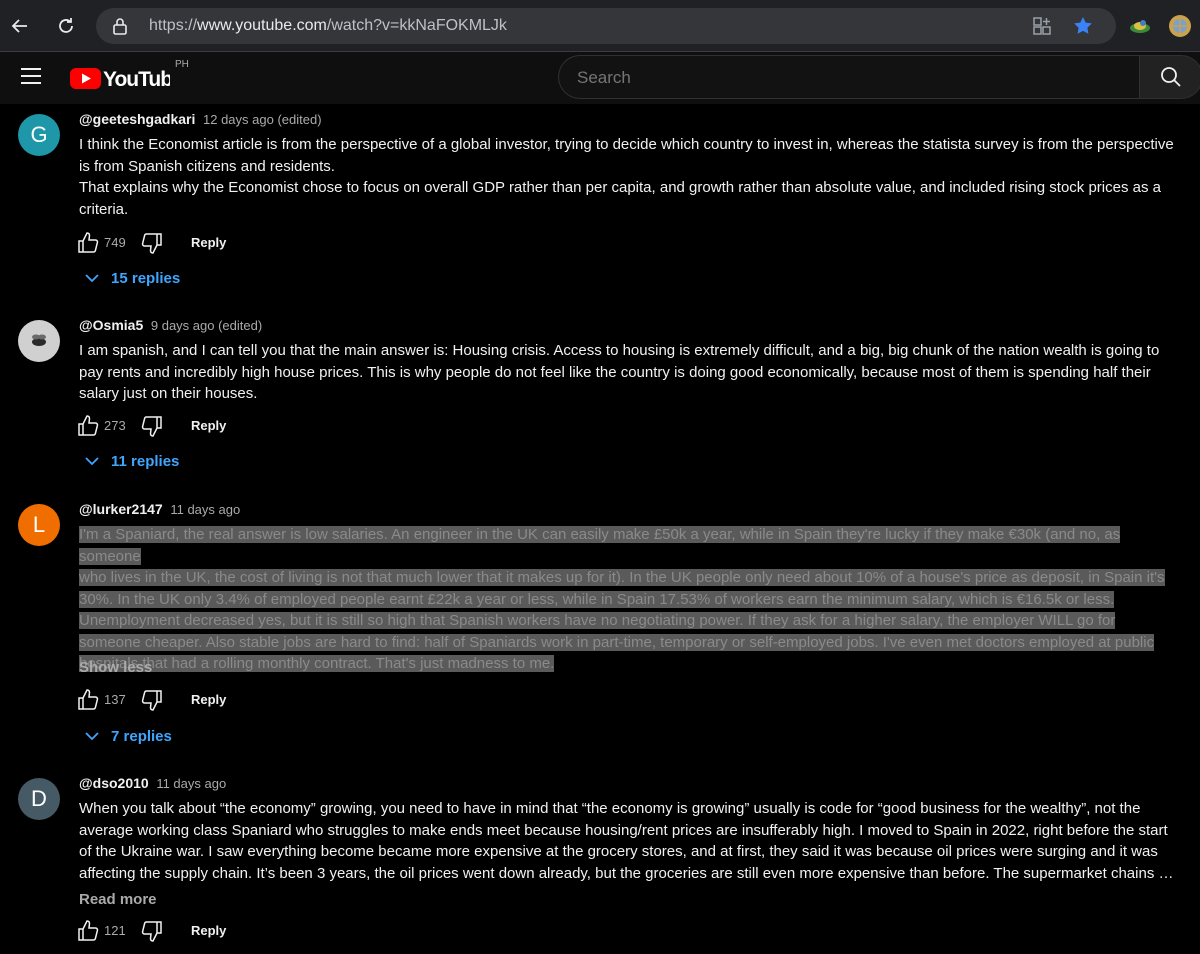 The width and height of the screenshot is (1200, 954). What do you see at coordinates (152, 783) in the screenshot?
I see `comment-header: @dso2010 11 days ago` at bounding box center [152, 783].